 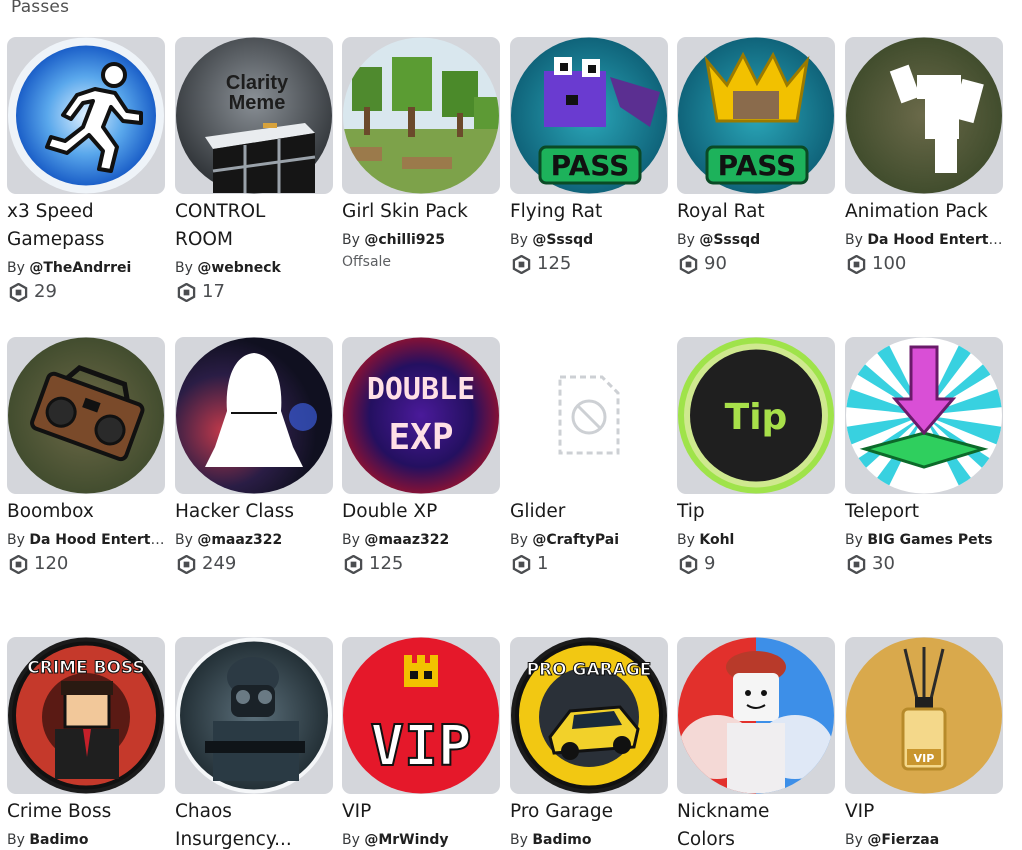 What do you see at coordinates (929, 540) in the screenshot?
I see `creator-name: BIG Games Pets` at bounding box center [929, 540].